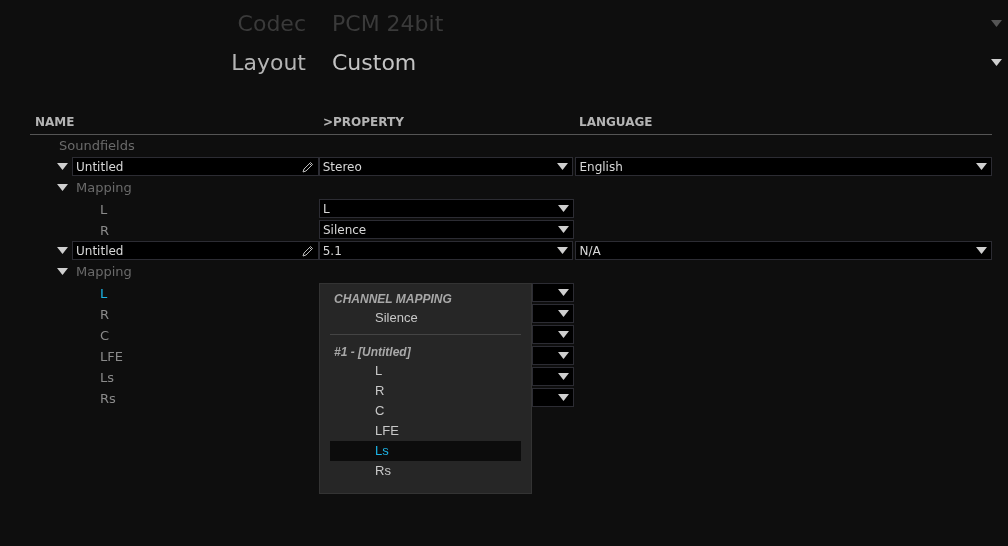 The image size is (1008, 546). What do you see at coordinates (97, 145) in the screenshot?
I see `section-label: Soundfields` at bounding box center [97, 145].